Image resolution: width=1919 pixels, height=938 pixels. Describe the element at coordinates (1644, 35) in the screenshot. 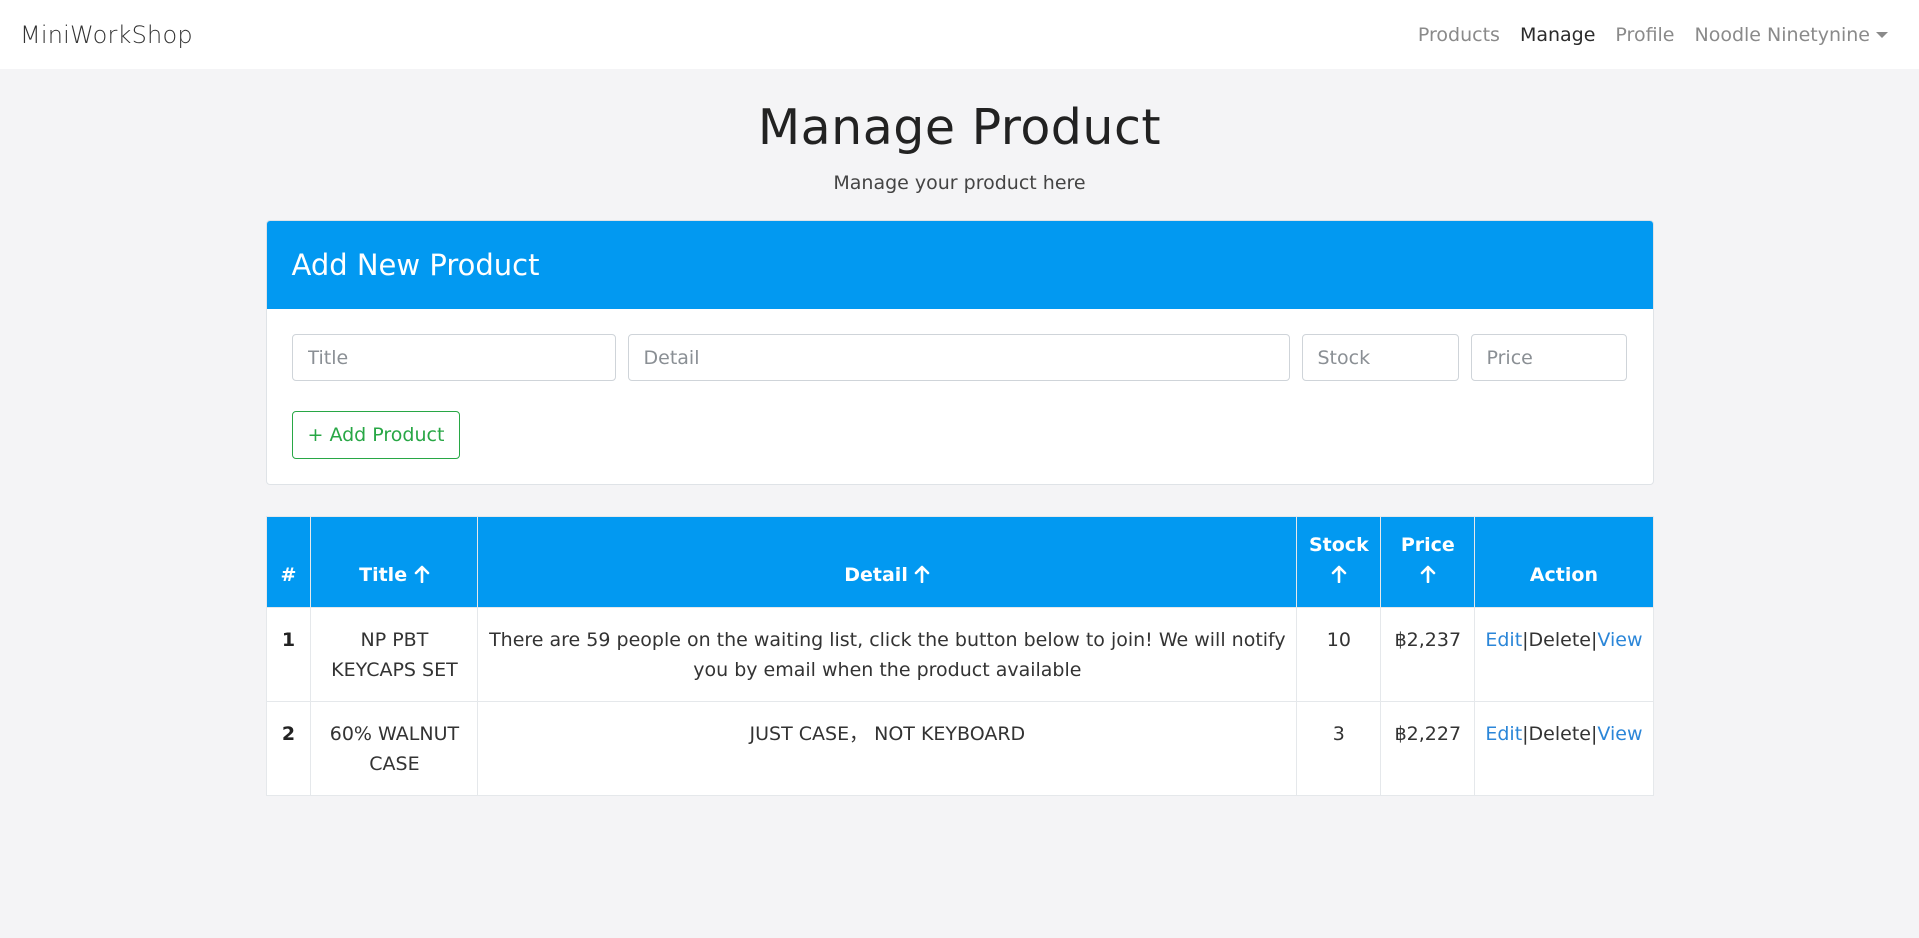

I see `nav-profile: Profile` at that location.